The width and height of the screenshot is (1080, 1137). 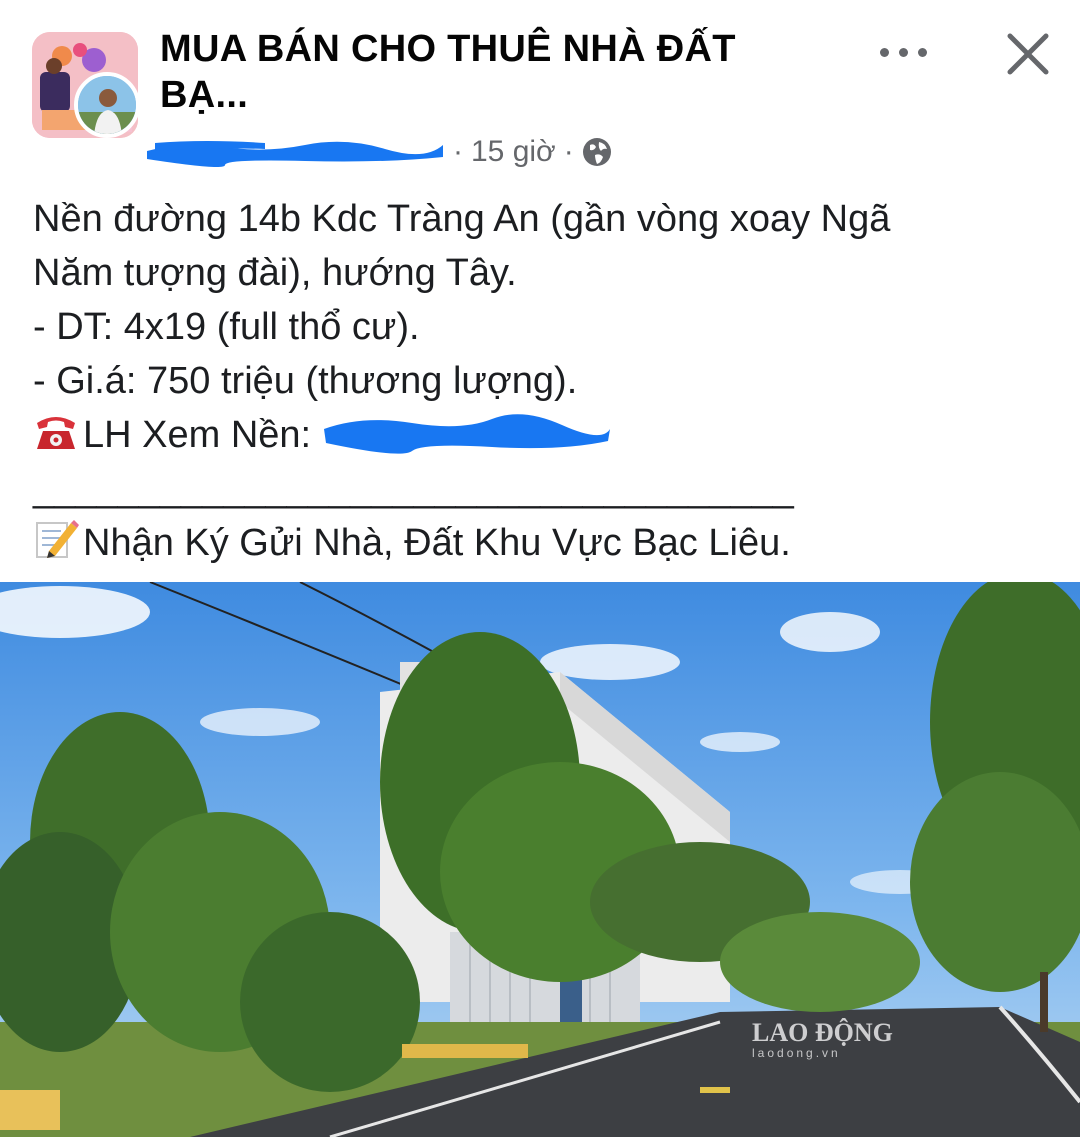 I want to click on phone-number-redacted, so click(x=467, y=433).